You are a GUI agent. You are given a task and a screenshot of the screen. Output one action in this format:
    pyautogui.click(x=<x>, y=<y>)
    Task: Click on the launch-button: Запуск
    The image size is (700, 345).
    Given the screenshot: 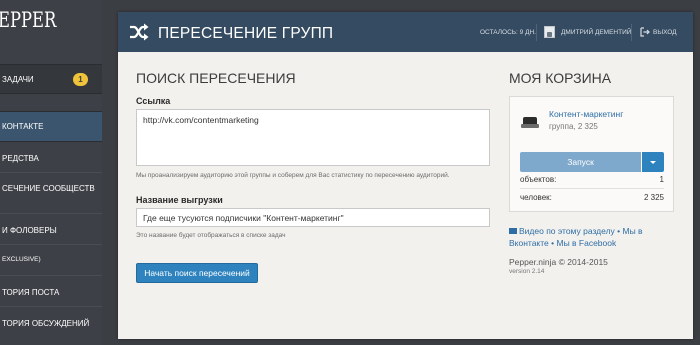 What is the action you would take?
    pyautogui.click(x=580, y=162)
    